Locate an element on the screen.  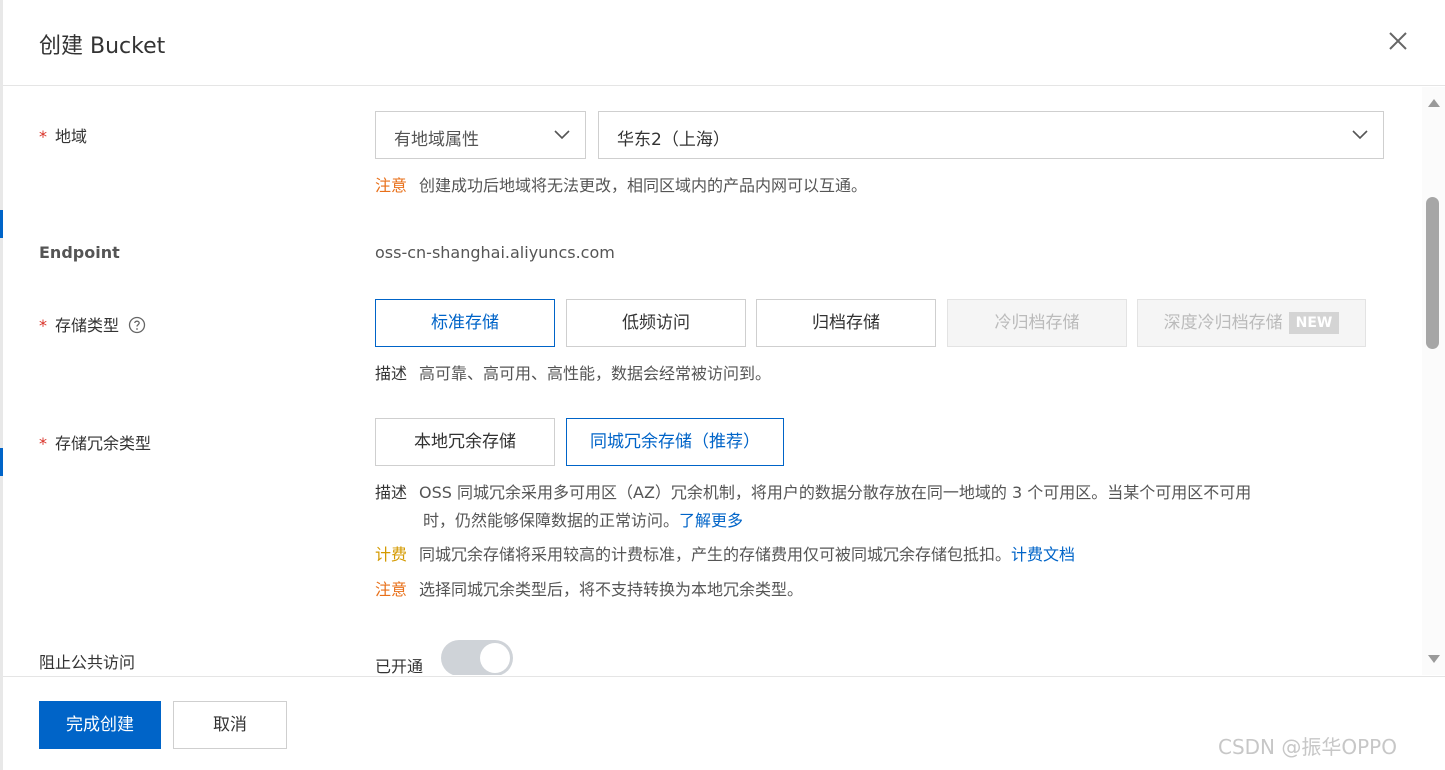
redundancy-lrs-option: 本地冗余存储 is located at coordinates (465, 442).